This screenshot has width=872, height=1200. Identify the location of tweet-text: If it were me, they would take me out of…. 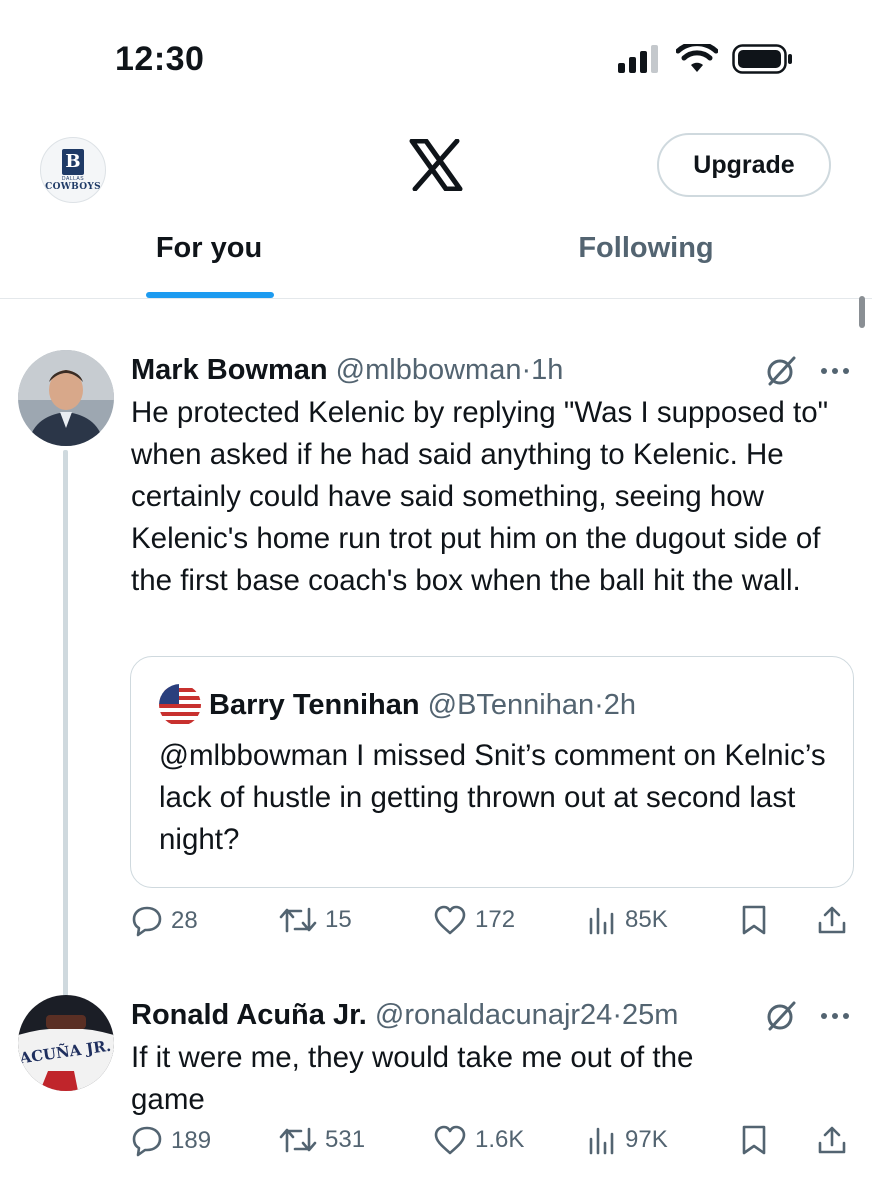
(416, 1078).